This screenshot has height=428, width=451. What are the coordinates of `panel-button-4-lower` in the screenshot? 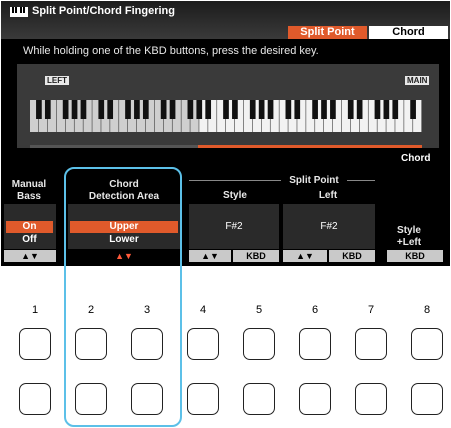 It's located at (203, 399).